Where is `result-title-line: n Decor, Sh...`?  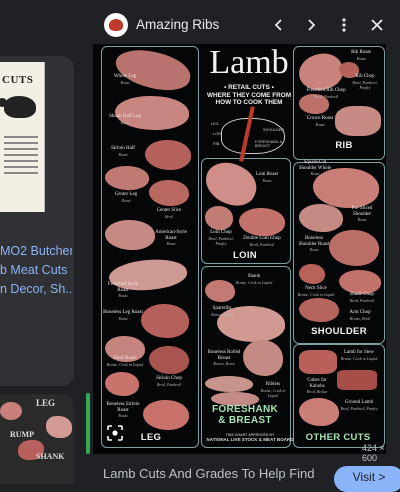
result-title-line: n Decor, Sh... is located at coordinates (36, 289).